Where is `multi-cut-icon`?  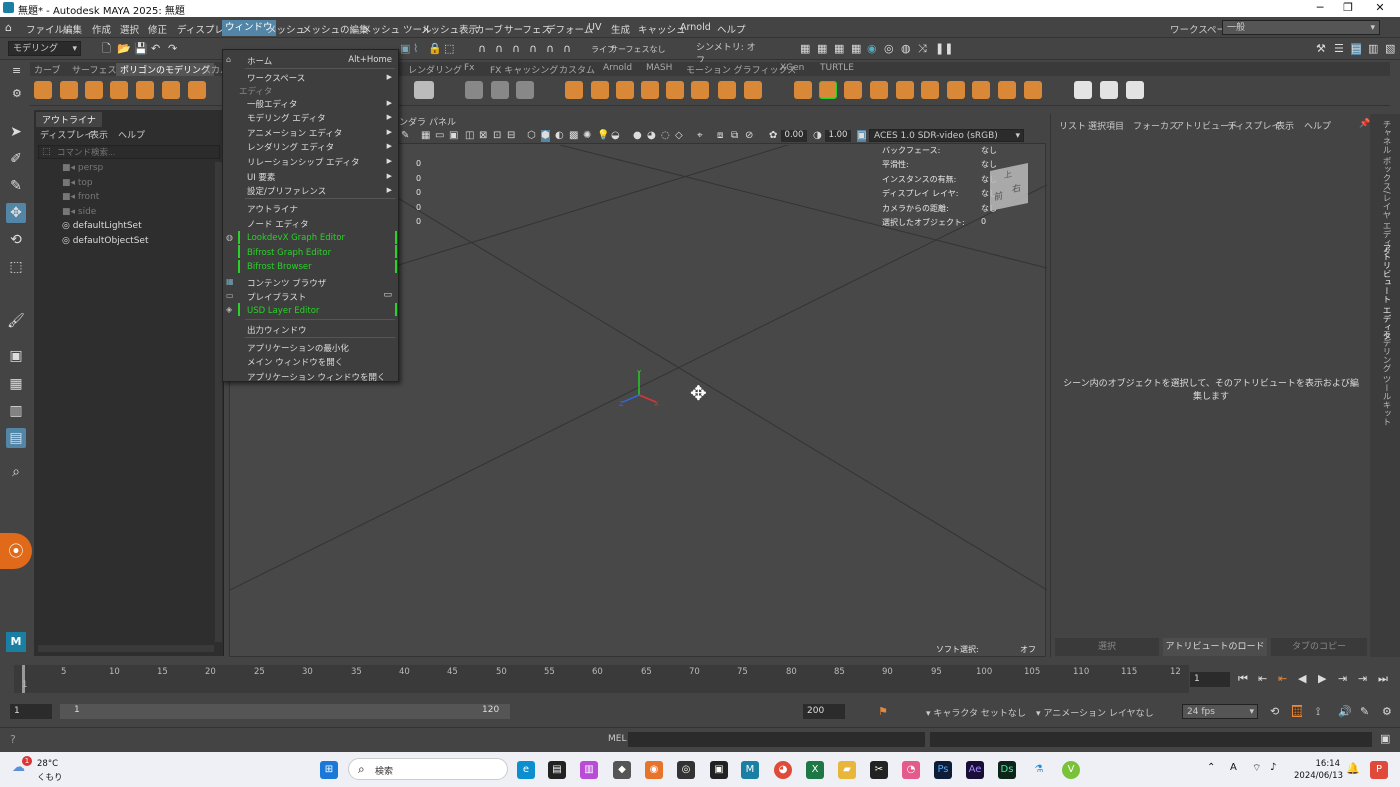 multi-cut-icon is located at coordinates (803, 90).